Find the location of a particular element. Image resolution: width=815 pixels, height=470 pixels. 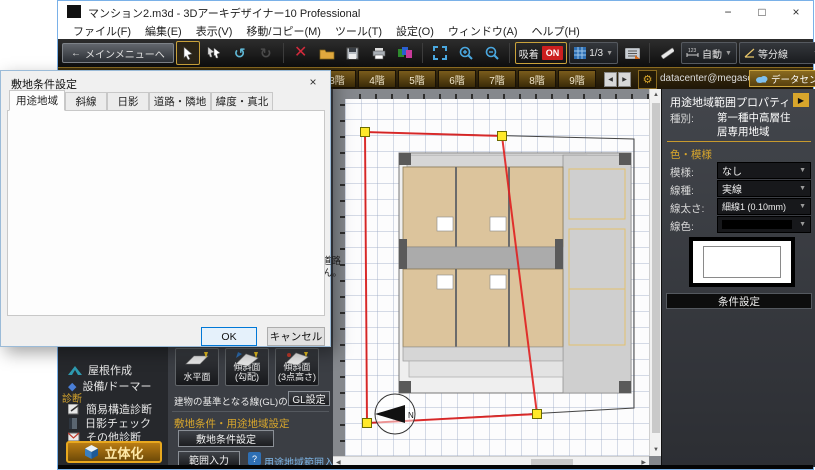

menu-window: ウィンドウ(A) is located at coordinates (483, 31).